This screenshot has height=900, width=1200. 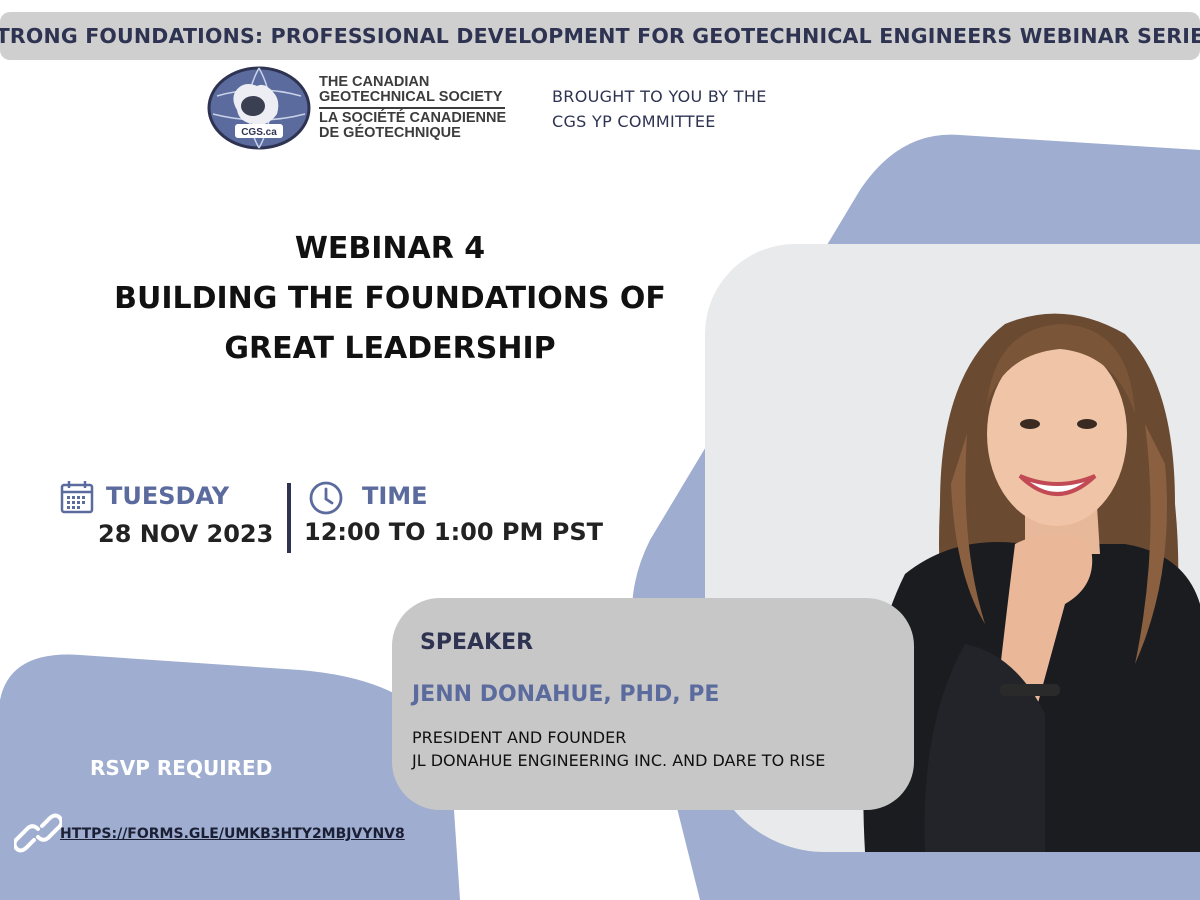 I want to click on event-date: 28 NOV 2023, so click(x=186, y=534).